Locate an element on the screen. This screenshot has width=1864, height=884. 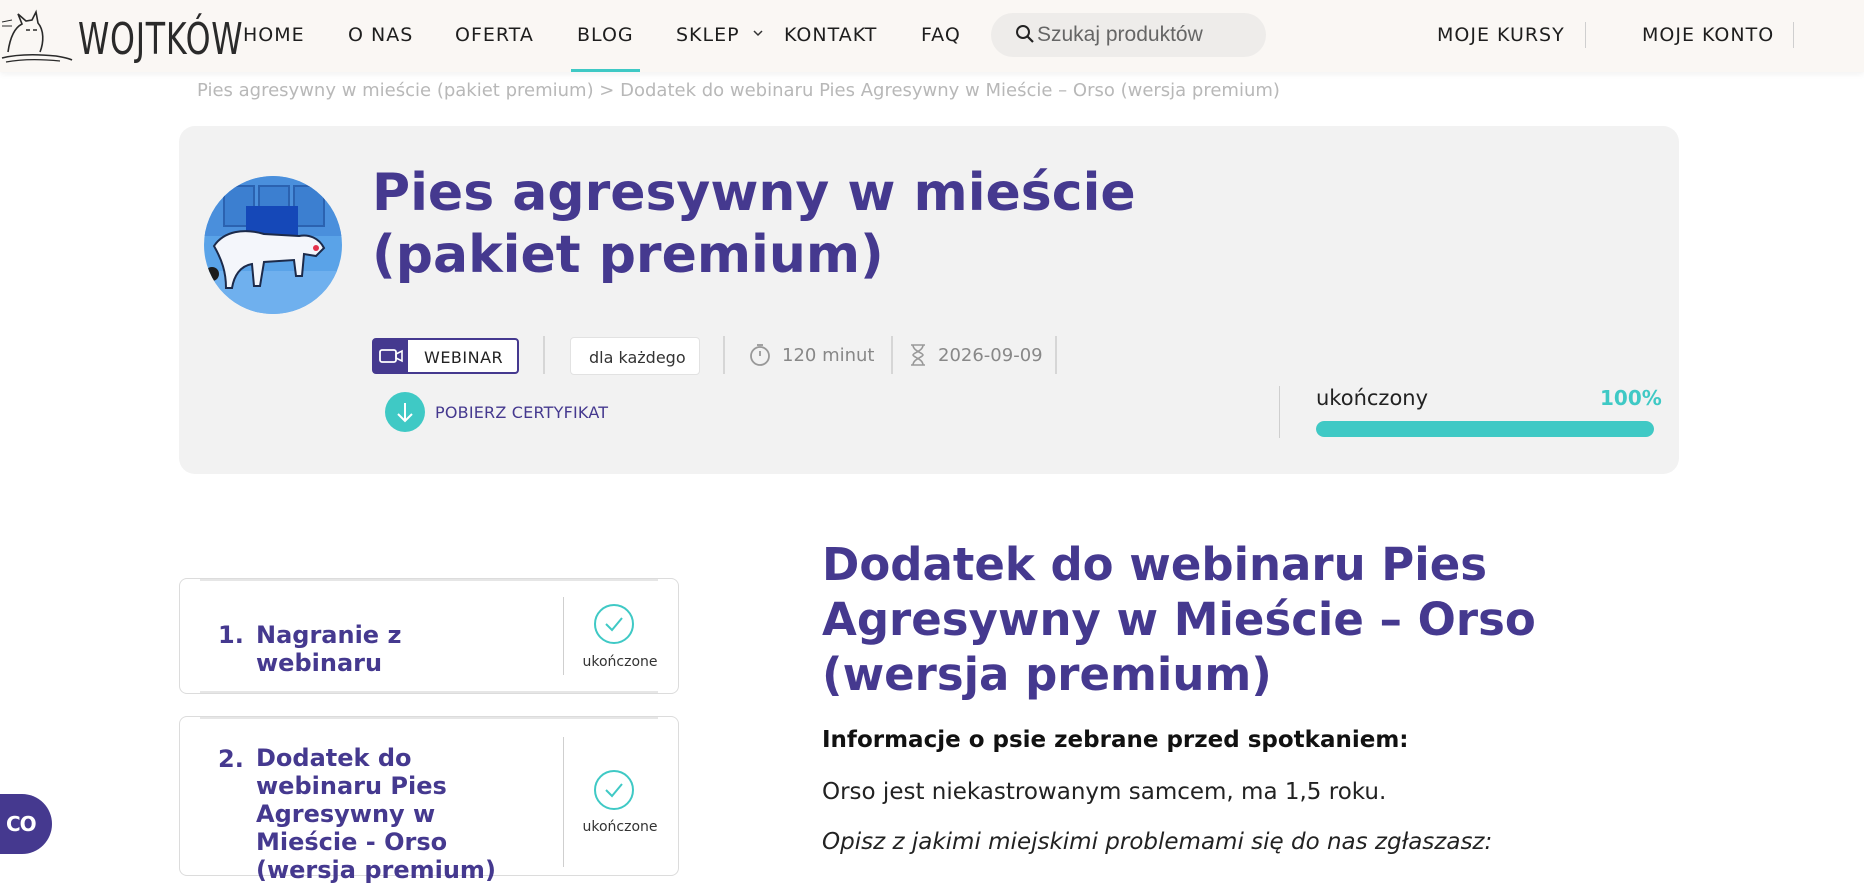
search-icon is located at coordinates (1025, 34).